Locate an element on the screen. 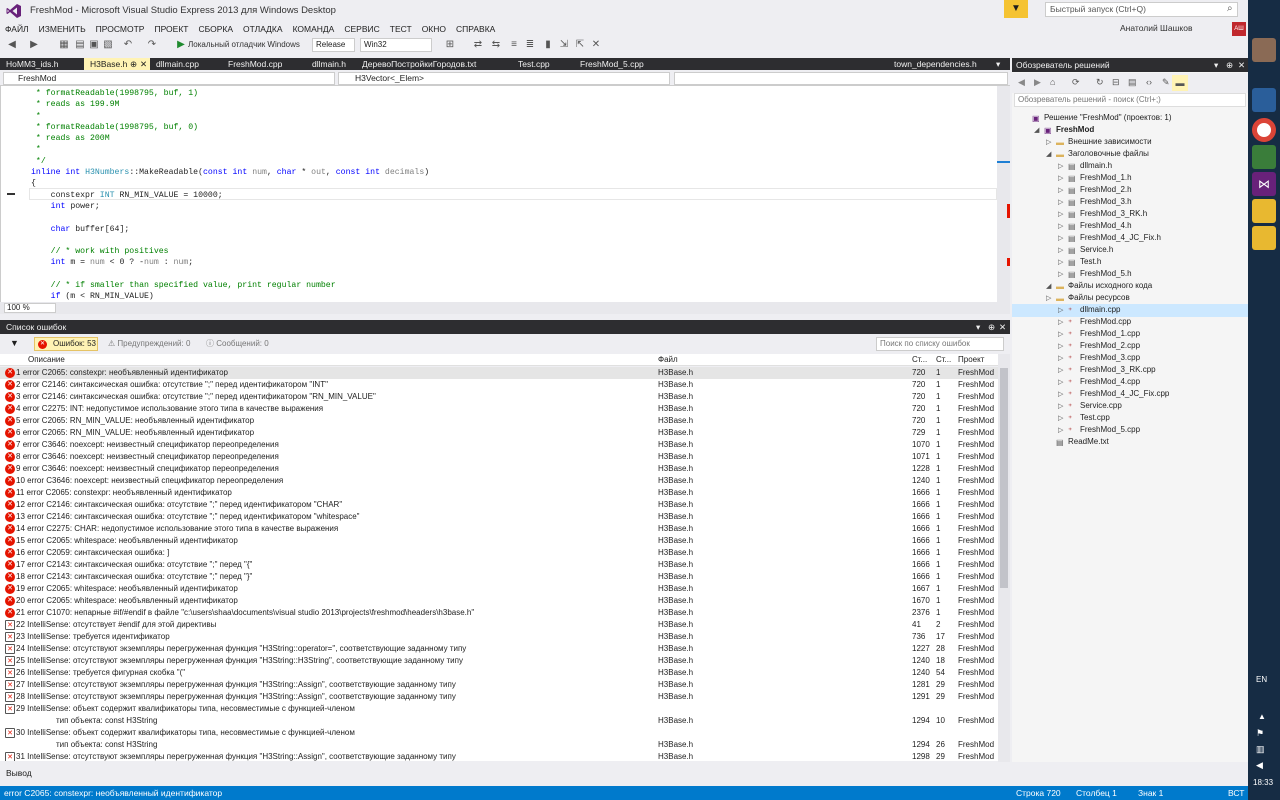 The width and height of the screenshot is (1280, 800). properties-icon: ✎ is located at coordinates (1166, 82).